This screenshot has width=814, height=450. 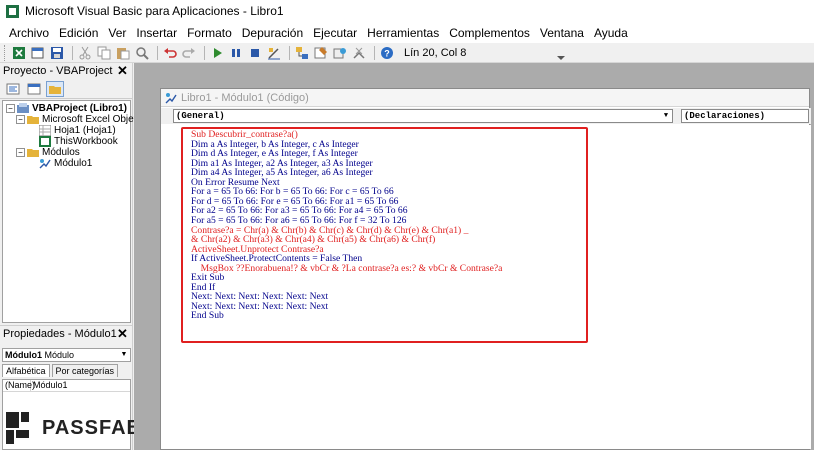 What do you see at coordinates (66, 89) in the screenshot?
I see `project-pane-toolbar` at bounding box center [66, 89].